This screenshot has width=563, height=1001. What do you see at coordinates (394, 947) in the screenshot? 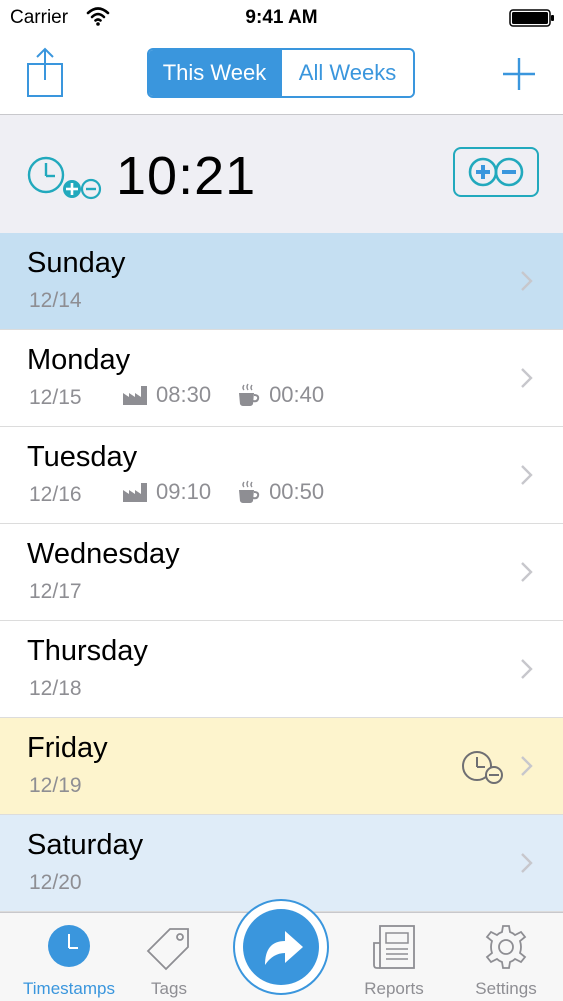
I see `report-icon` at bounding box center [394, 947].